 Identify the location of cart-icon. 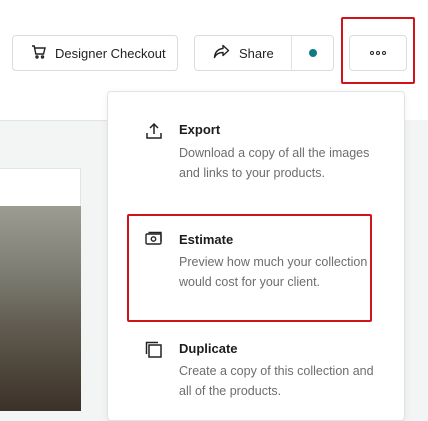
(39, 53).